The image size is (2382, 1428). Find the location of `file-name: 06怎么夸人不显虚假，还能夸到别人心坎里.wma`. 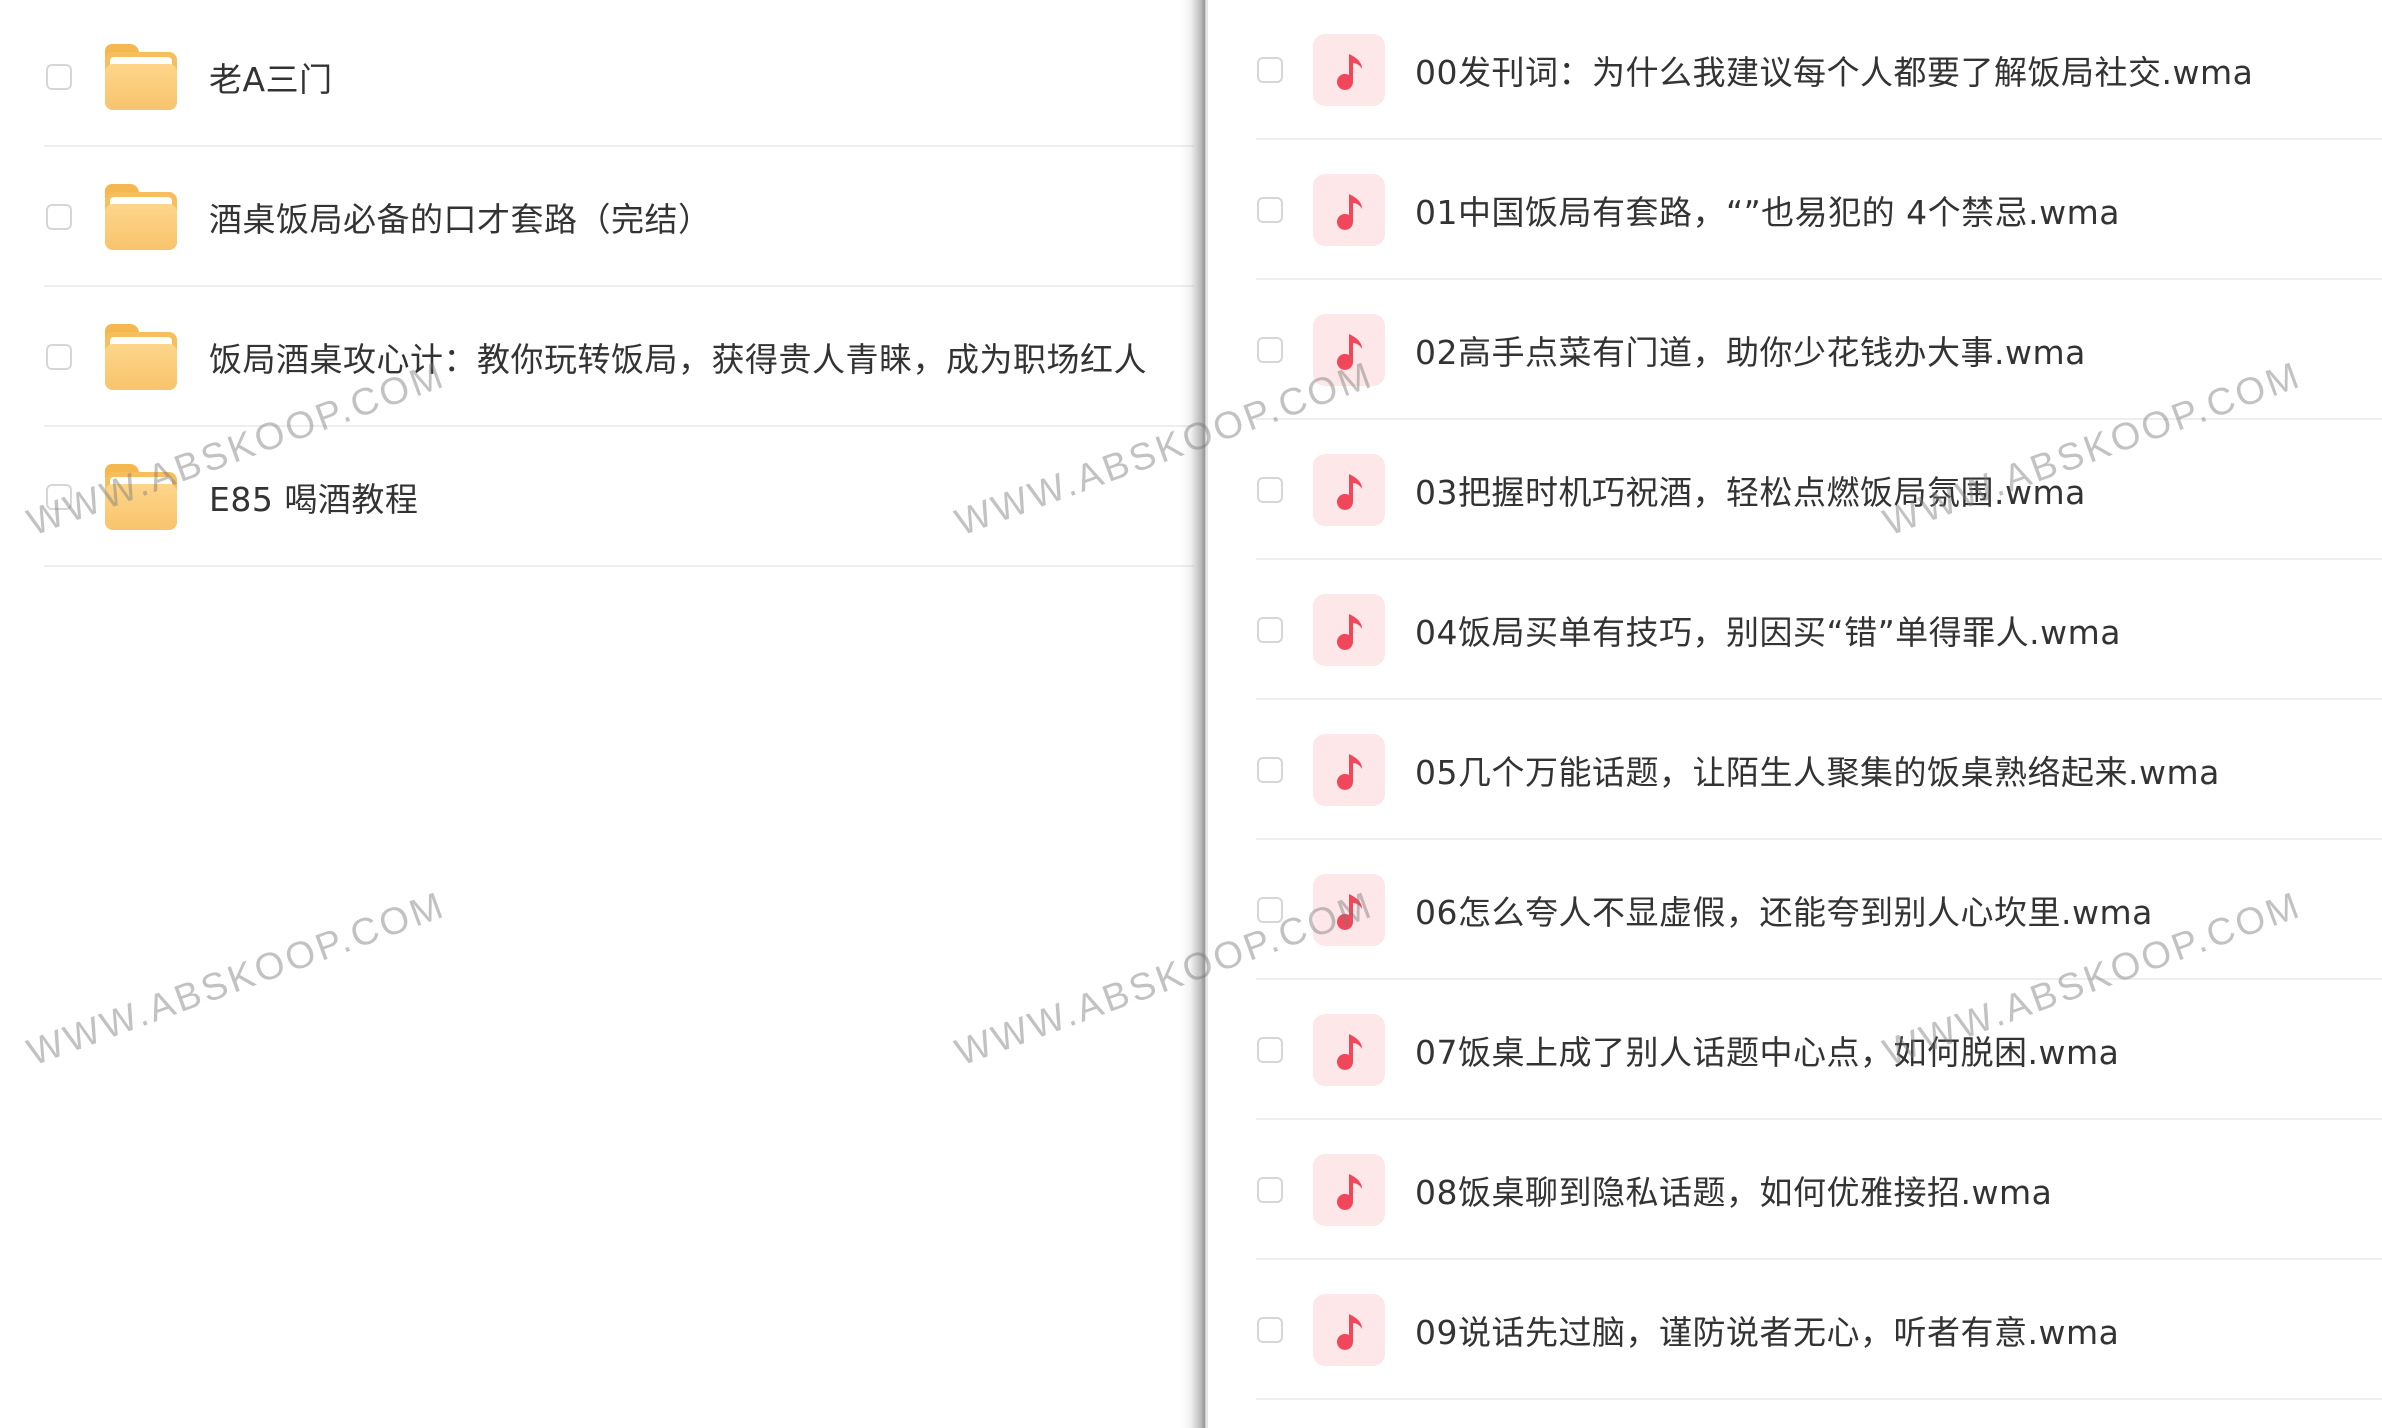

file-name: 06怎么夸人不显虚假，还能夸到别人心坎里.wma is located at coordinates (1784, 910).